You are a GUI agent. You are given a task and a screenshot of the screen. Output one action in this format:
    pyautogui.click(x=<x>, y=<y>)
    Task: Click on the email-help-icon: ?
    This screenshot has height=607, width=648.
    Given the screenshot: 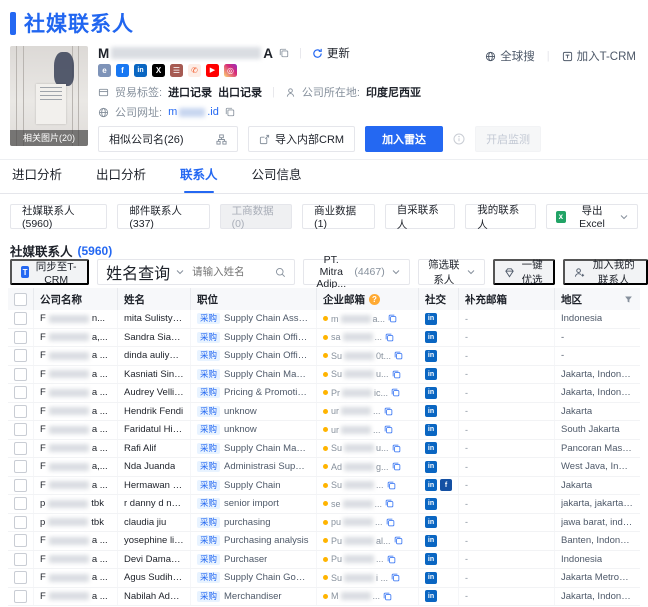 What is the action you would take?
    pyautogui.click(x=374, y=299)
    